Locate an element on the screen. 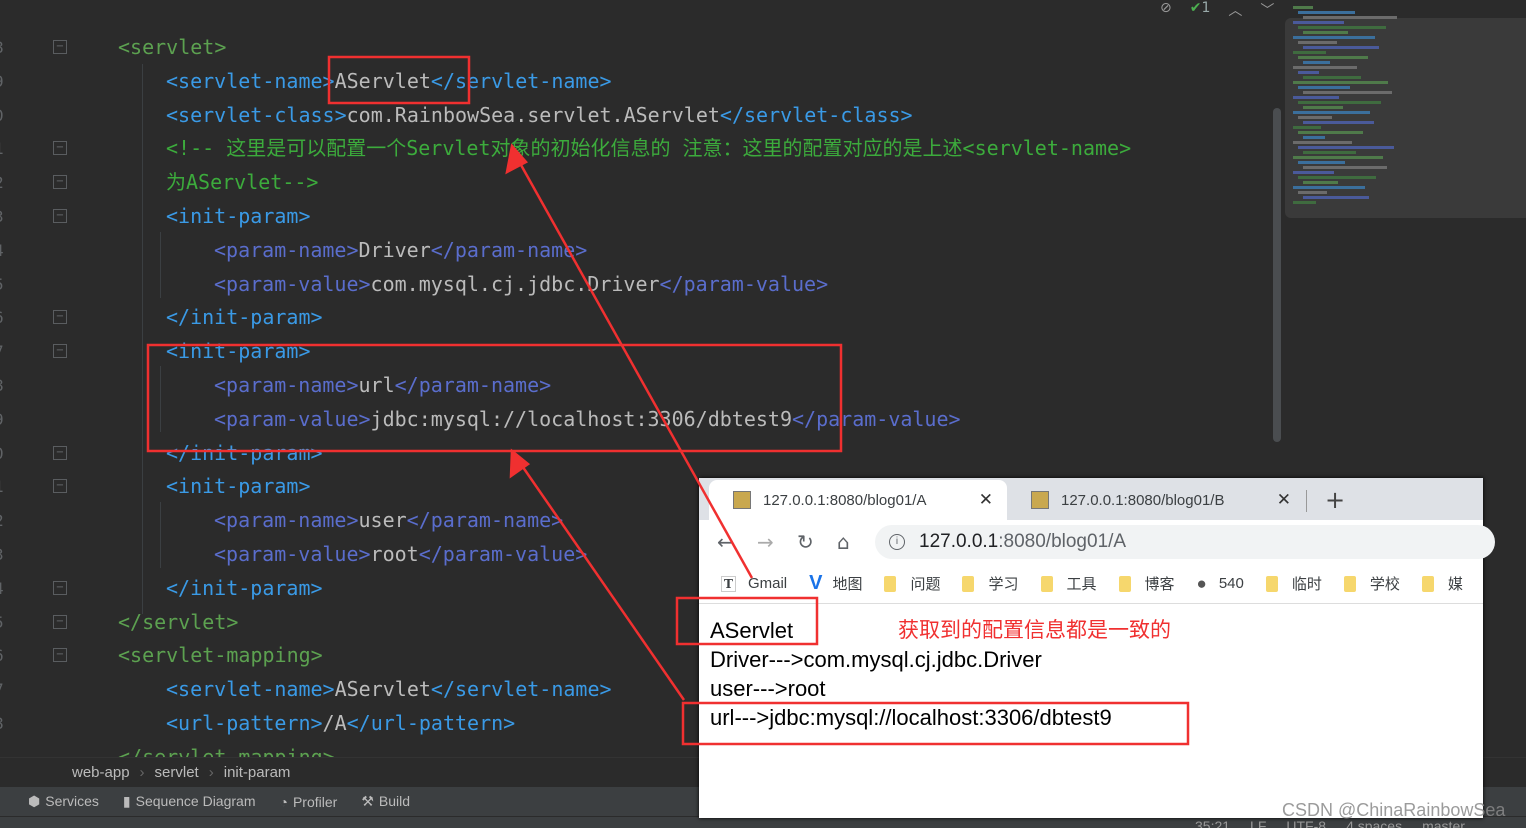 The image size is (1526, 828). breadcrumb-item: servlet is located at coordinates (177, 772).